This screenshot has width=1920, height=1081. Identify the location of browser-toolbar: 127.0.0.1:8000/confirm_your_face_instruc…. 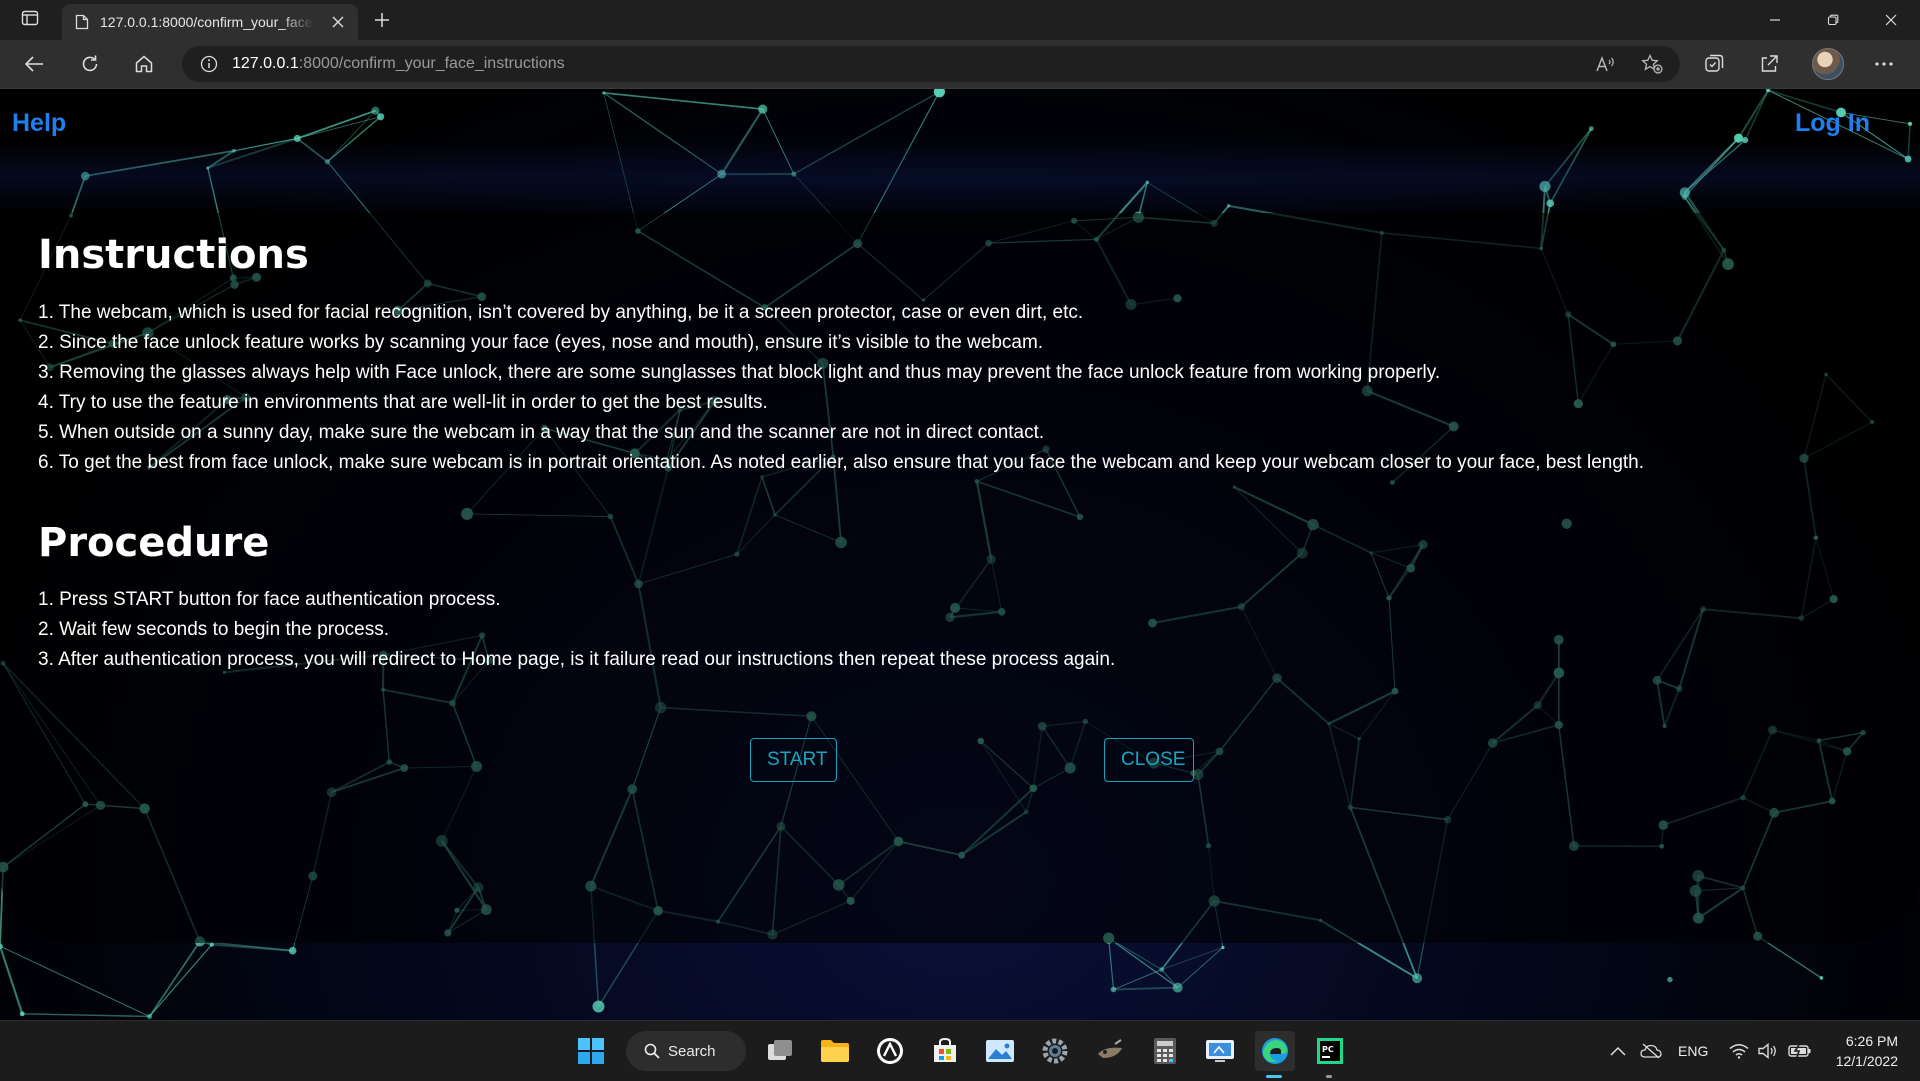
(960, 64).